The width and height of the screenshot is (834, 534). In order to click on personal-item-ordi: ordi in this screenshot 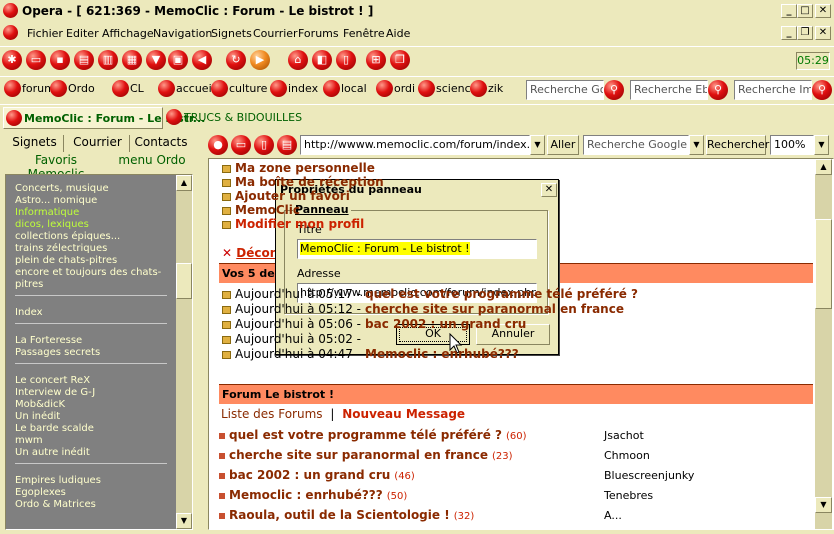, I will do `click(395, 89)`.